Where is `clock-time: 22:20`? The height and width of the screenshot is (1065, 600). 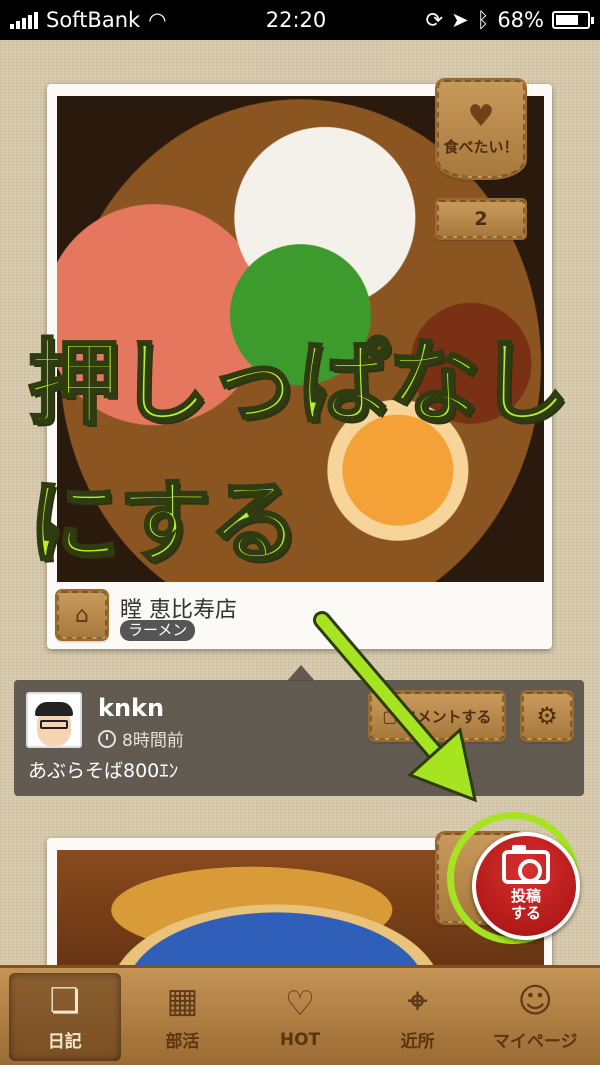 clock-time: 22:20 is located at coordinates (296, 20).